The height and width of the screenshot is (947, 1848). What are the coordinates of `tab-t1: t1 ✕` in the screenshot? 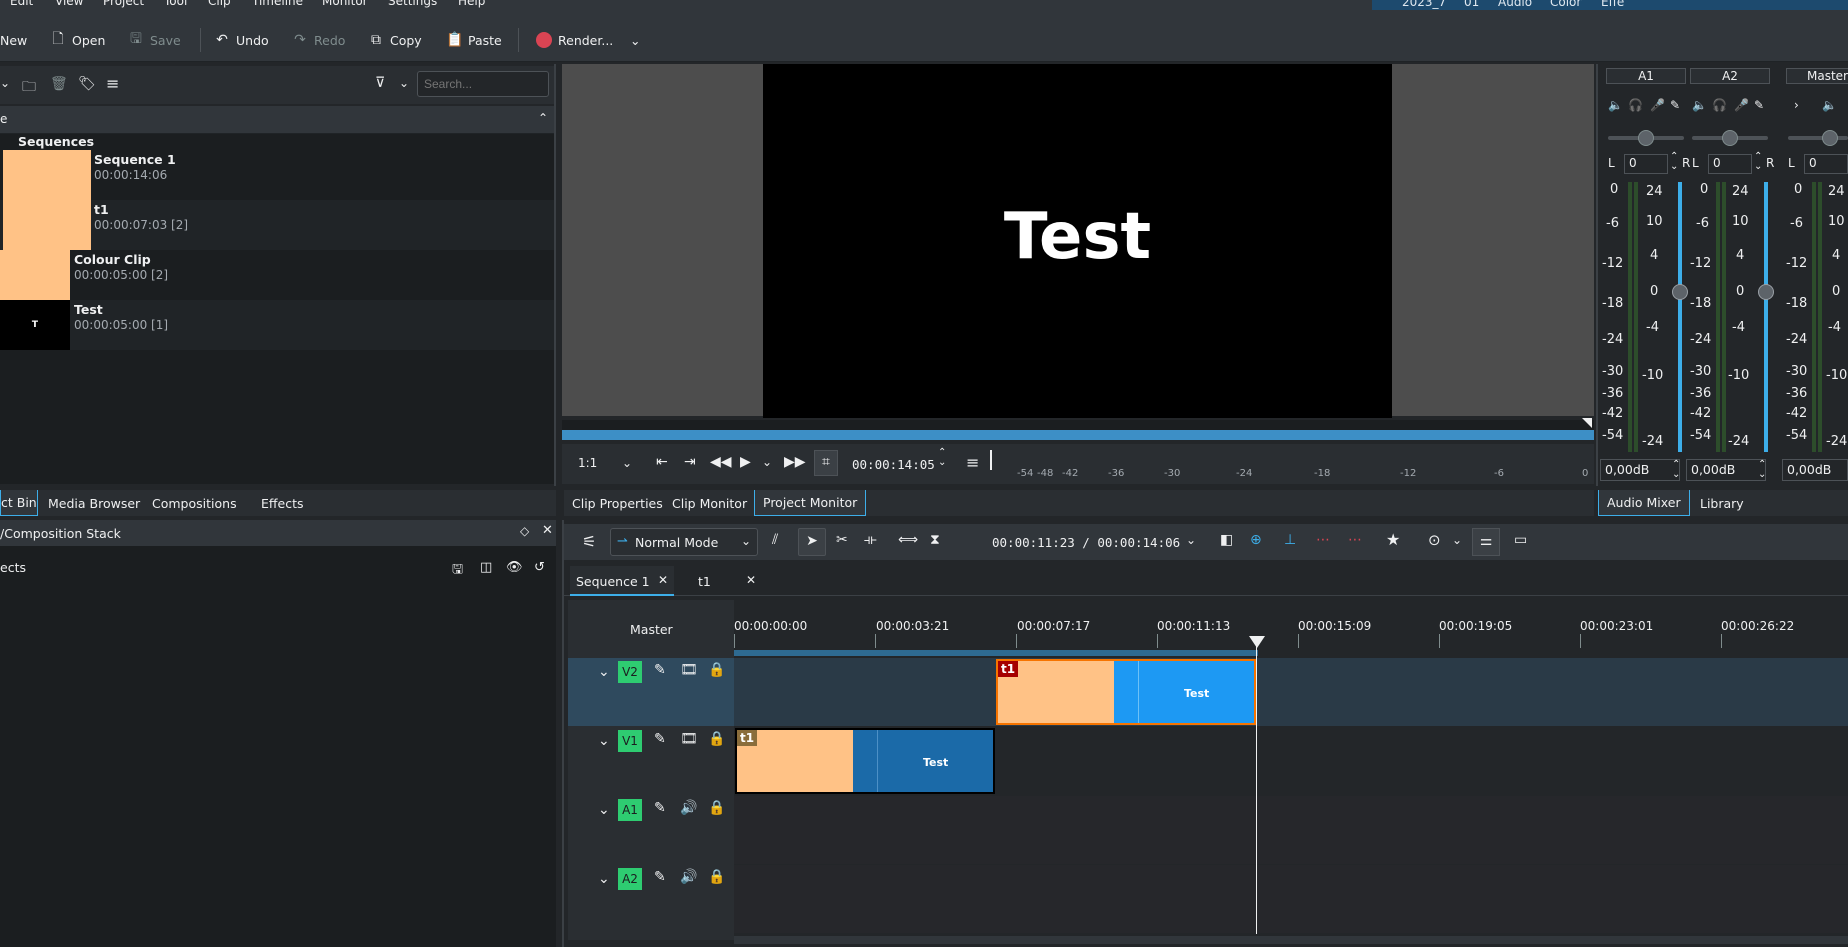 It's located at (721, 581).